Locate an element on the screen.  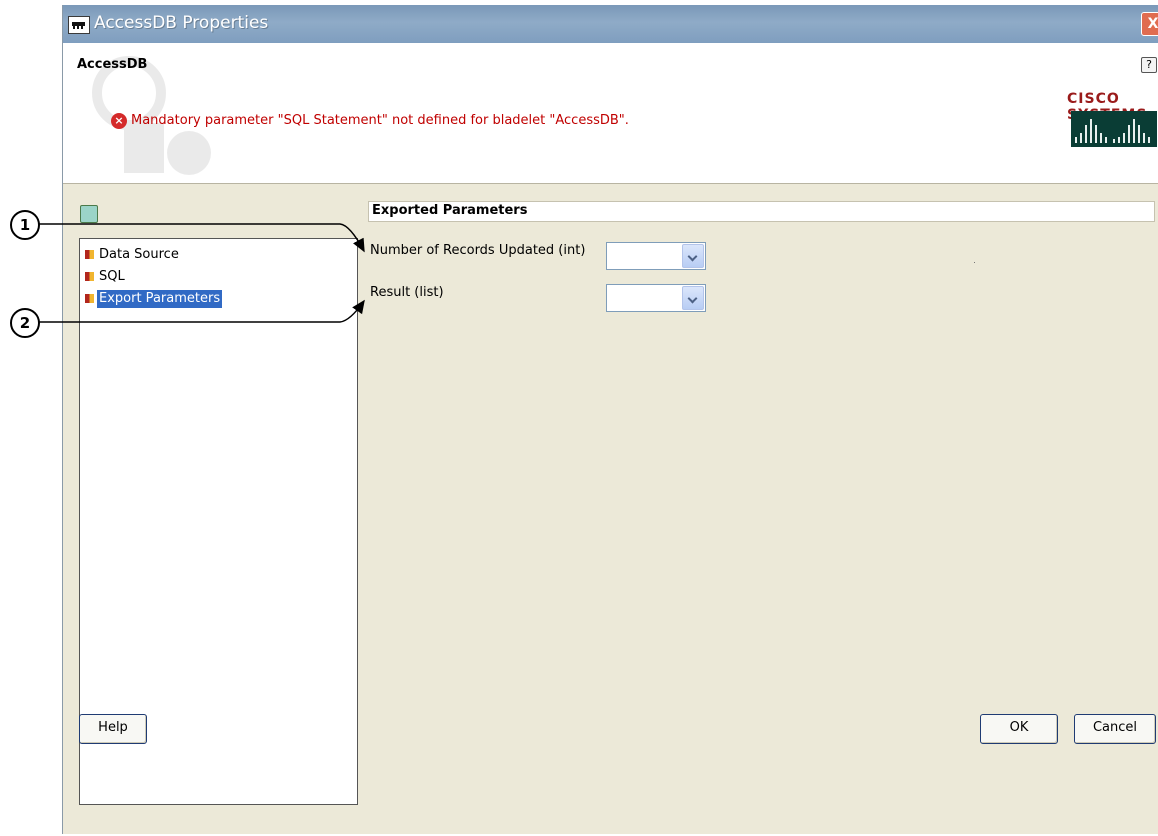
callout-1: 1 is located at coordinates (25, 225).